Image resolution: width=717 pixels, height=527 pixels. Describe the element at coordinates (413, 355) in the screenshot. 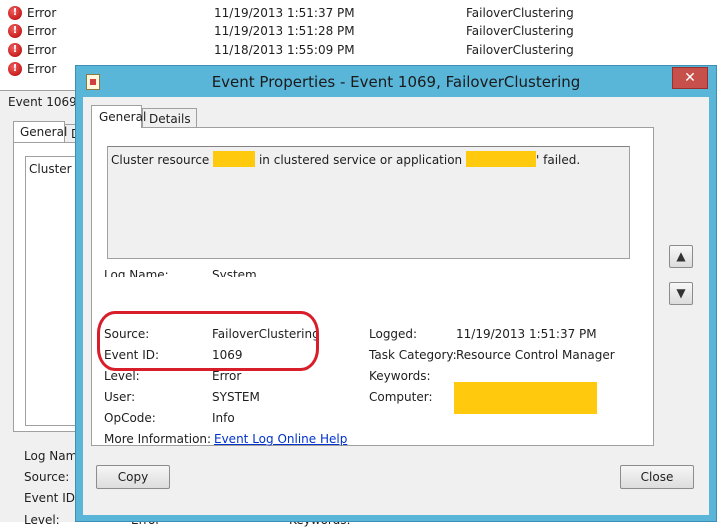

I see `task-category-label: Task Category:` at that location.